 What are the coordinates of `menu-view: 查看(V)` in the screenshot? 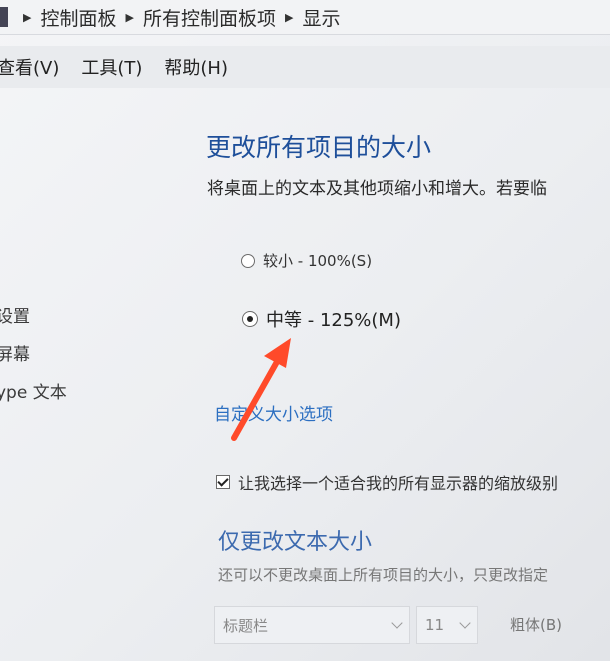 It's located at (29, 67).